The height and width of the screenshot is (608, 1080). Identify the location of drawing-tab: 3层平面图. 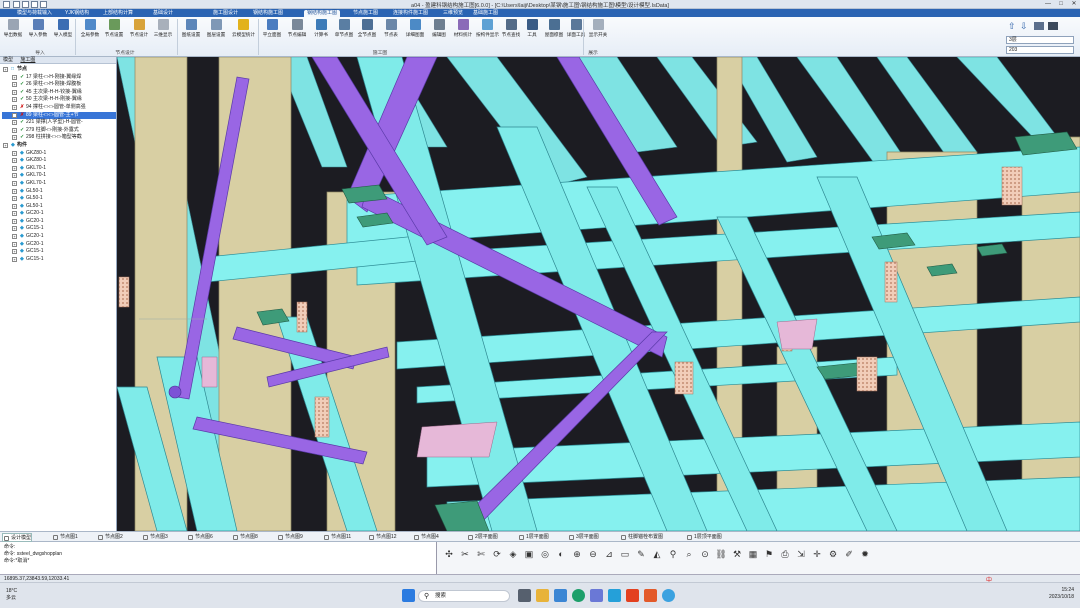
(583, 537).